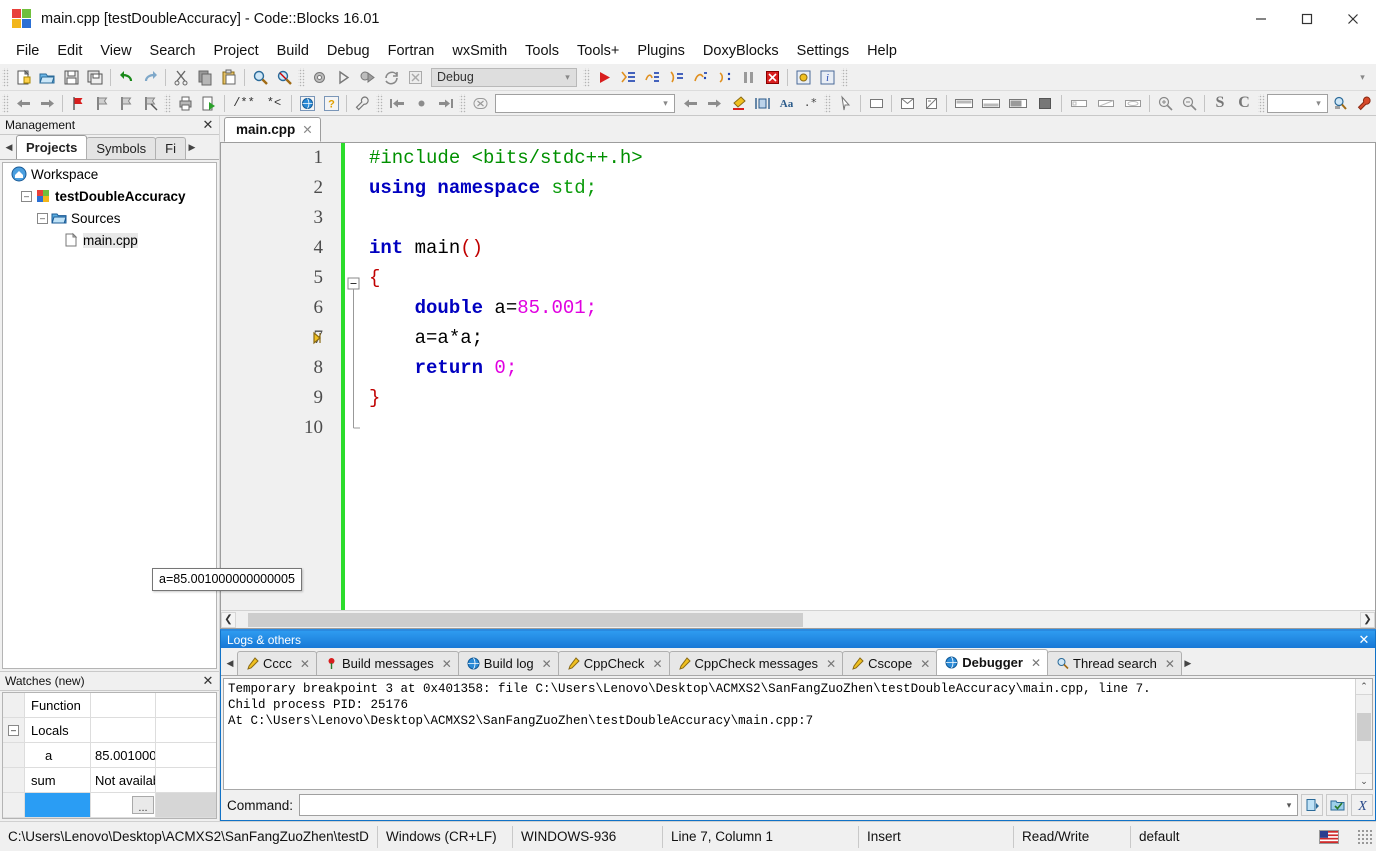  What do you see at coordinates (876, 103) in the screenshot?
I see `wxsmith-panel-button` at bounding box center [876, 103].